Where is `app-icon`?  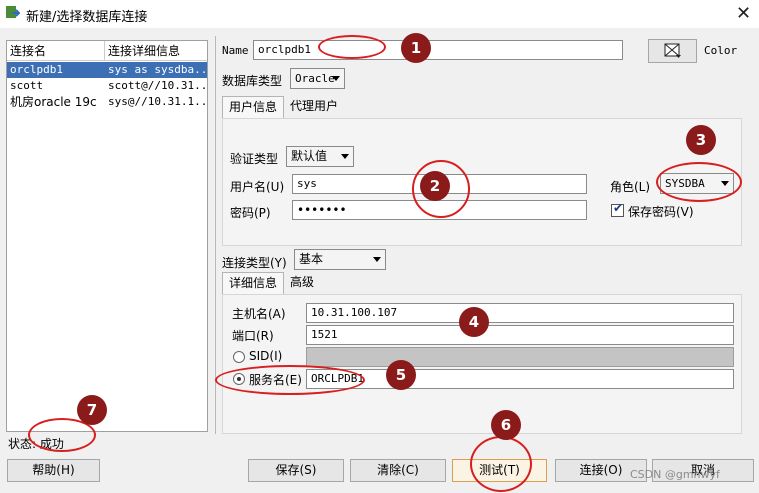
app-icon is located at coordinates (13, 12).